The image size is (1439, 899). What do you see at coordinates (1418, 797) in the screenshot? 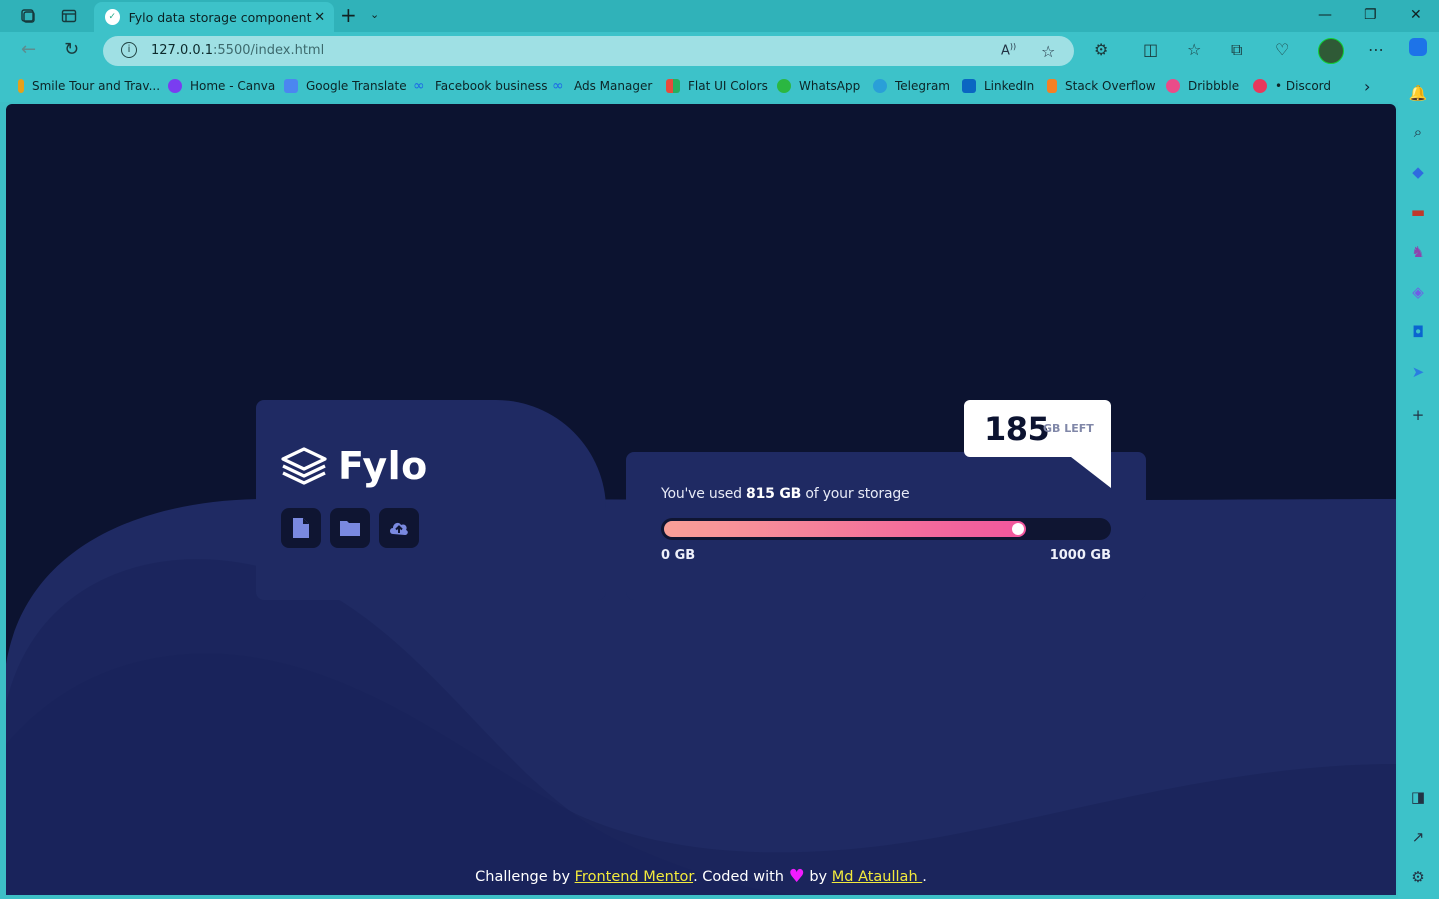
I see `sidebar-toggle-icon: ◨` at bounding box center [1418, 797].